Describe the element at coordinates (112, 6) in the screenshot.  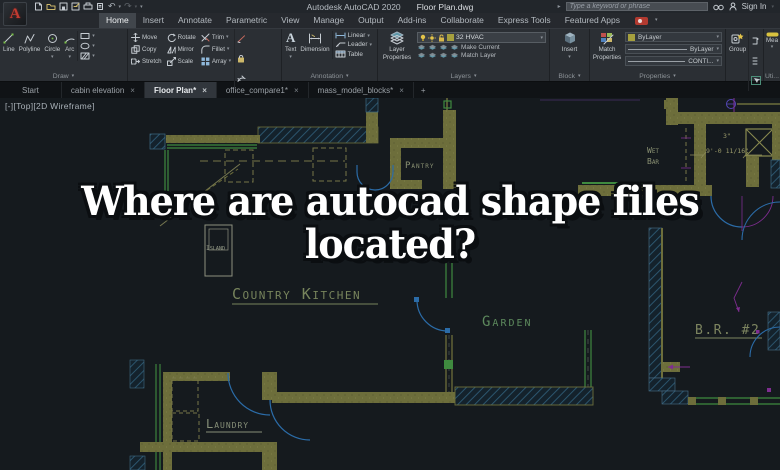
I see `undo-button: ↶` at that location.